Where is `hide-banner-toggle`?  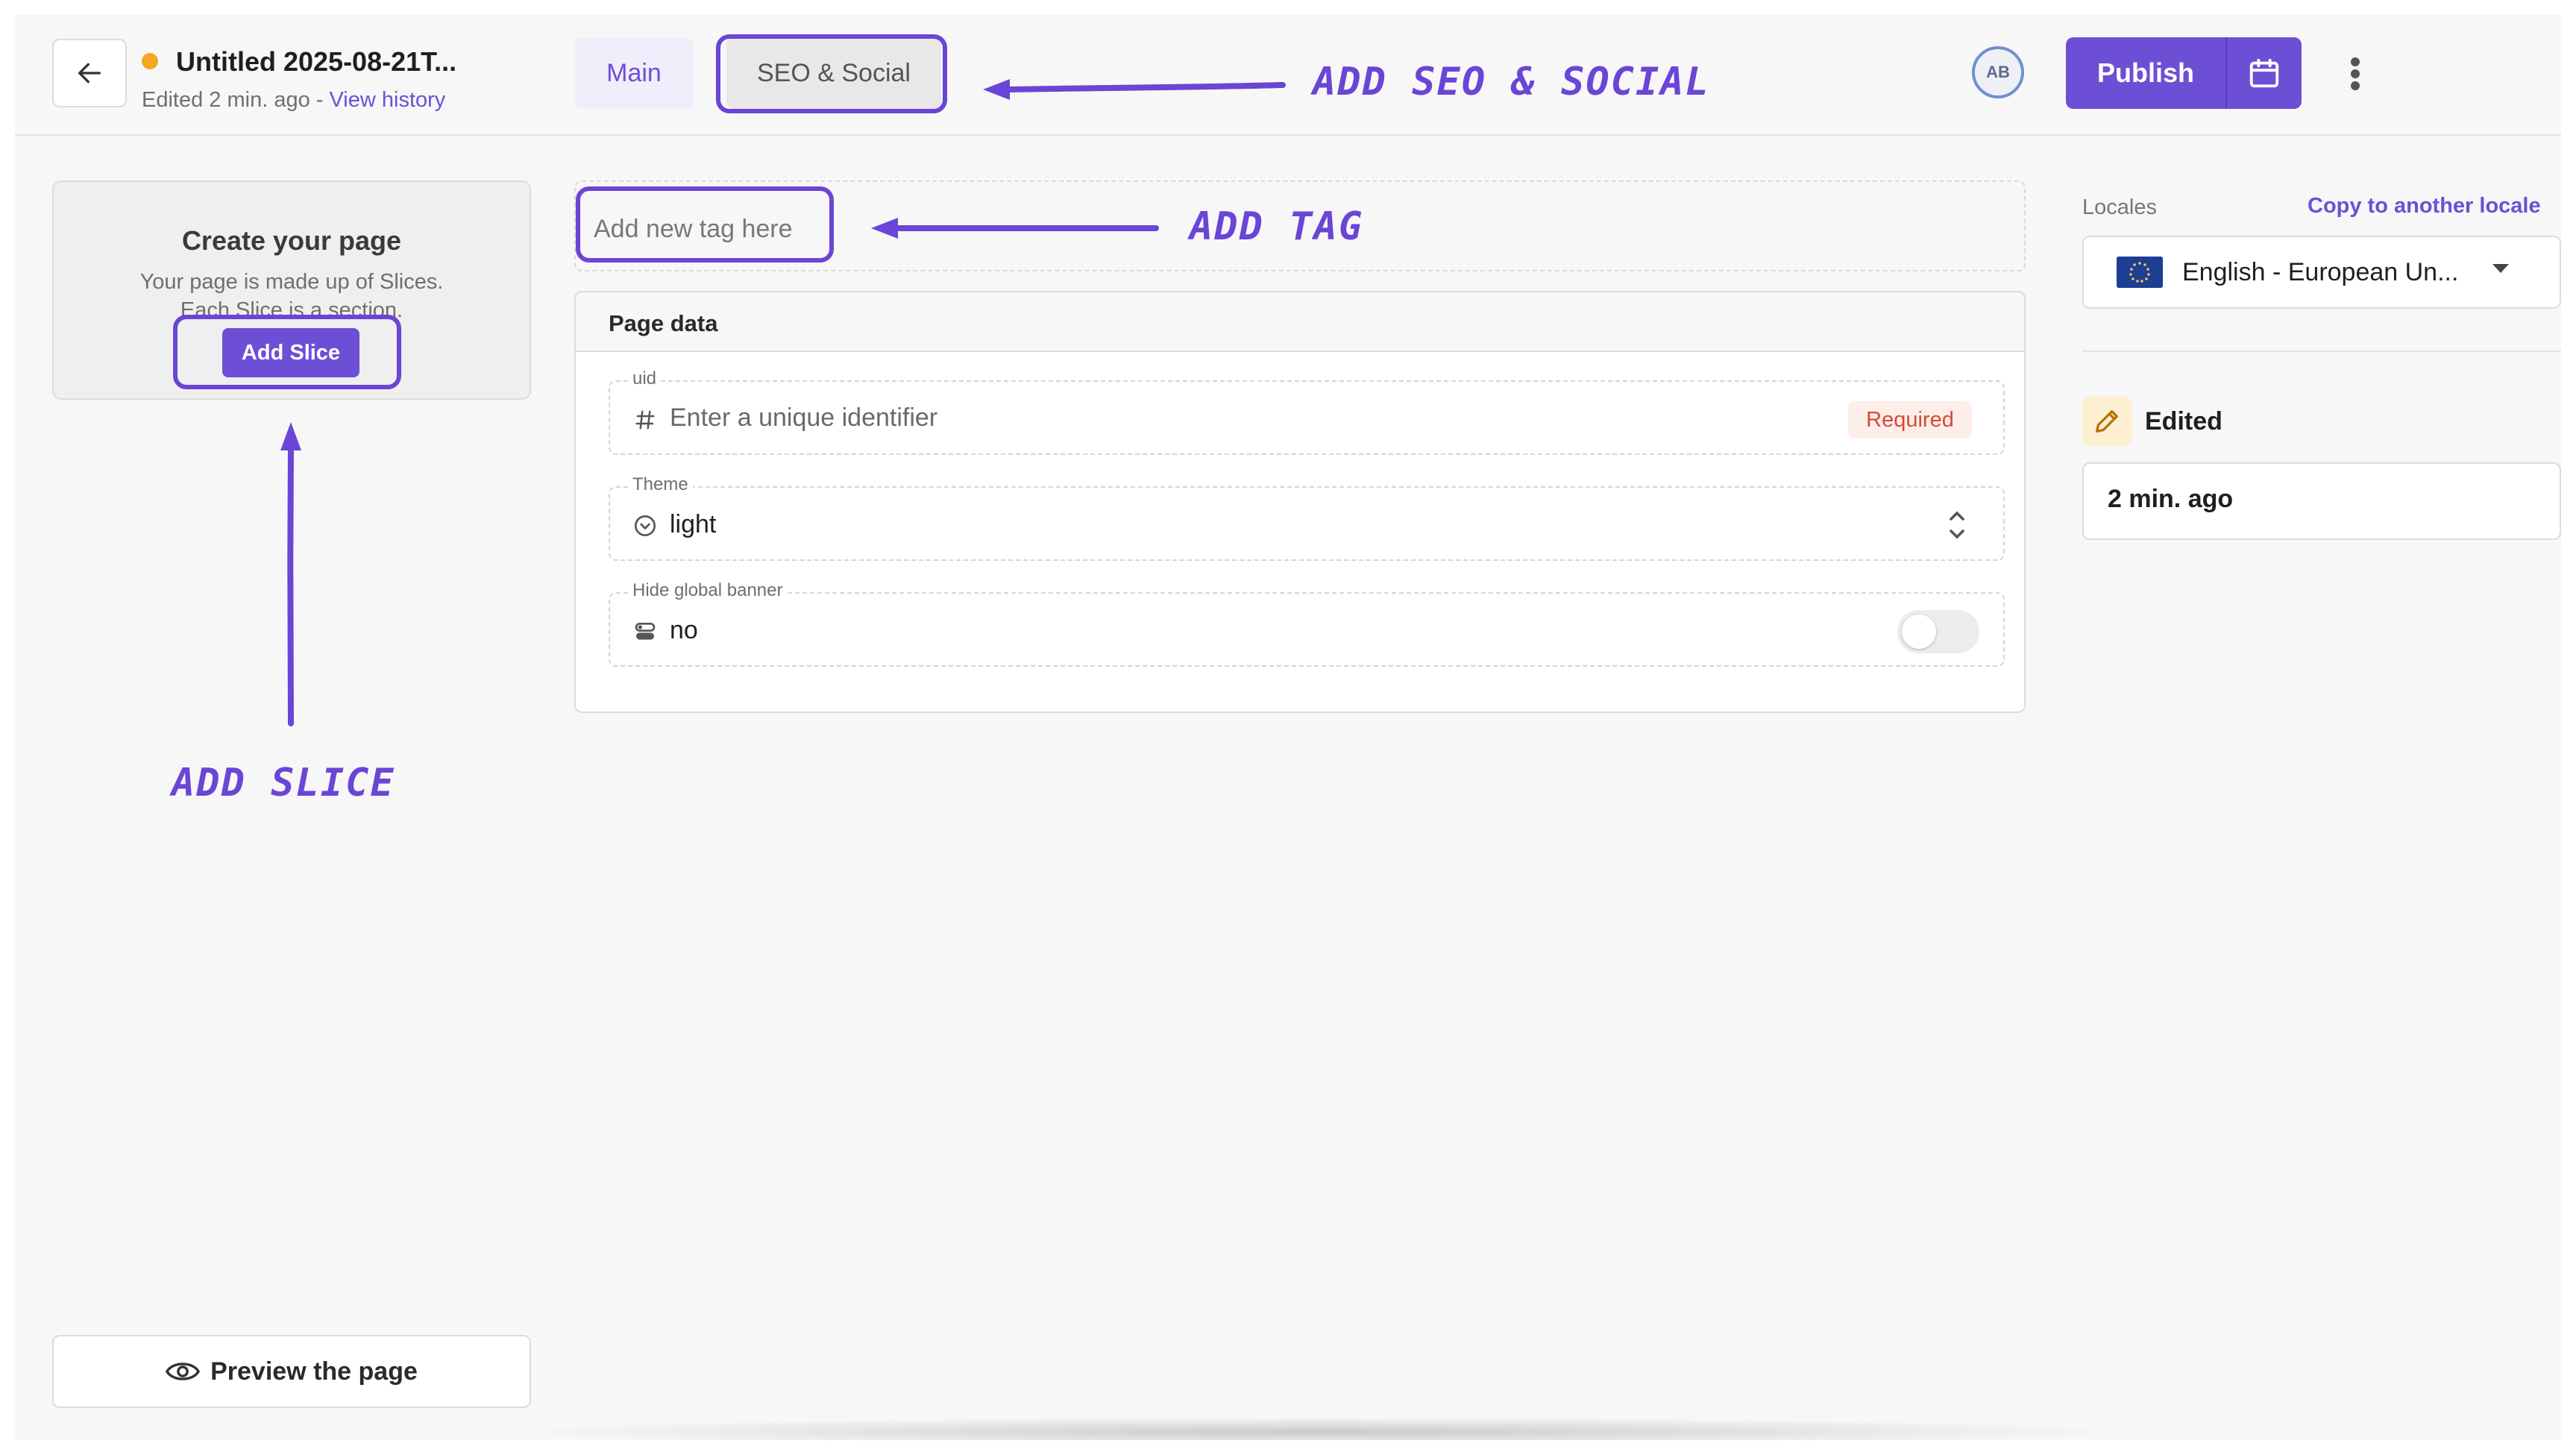 hide-banner-toggle is located at coordinates (1938, 631).